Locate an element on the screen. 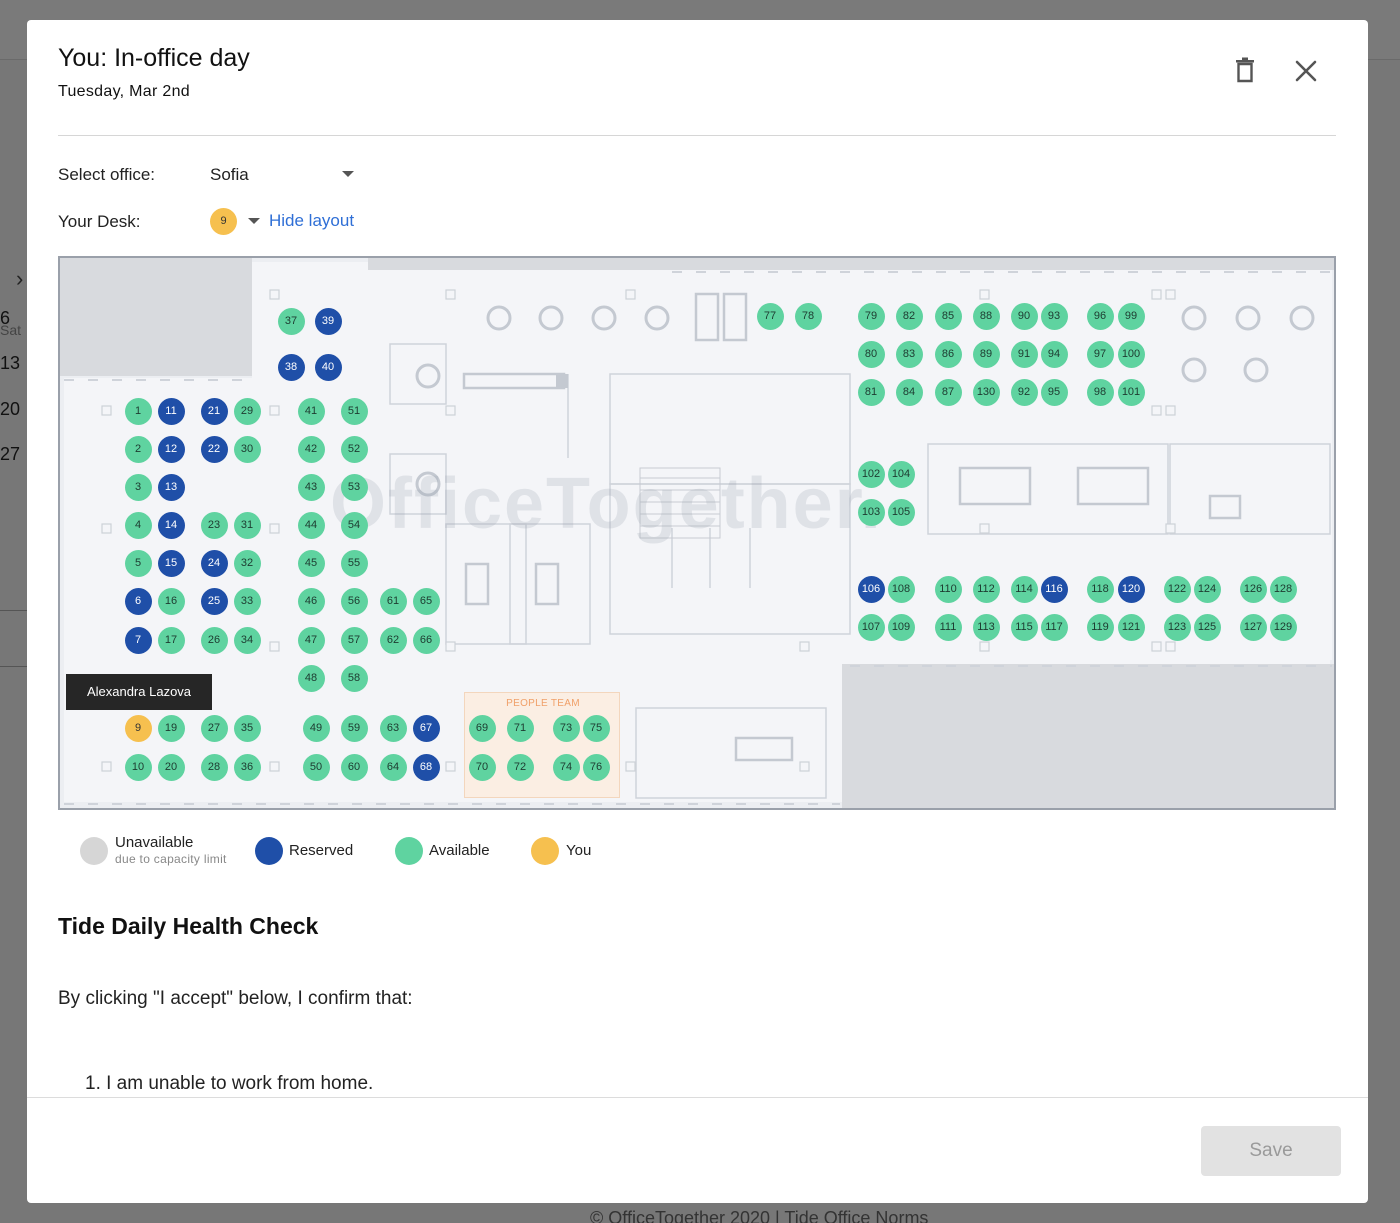  desk-48: 48 is located at coordinates (311, 678).